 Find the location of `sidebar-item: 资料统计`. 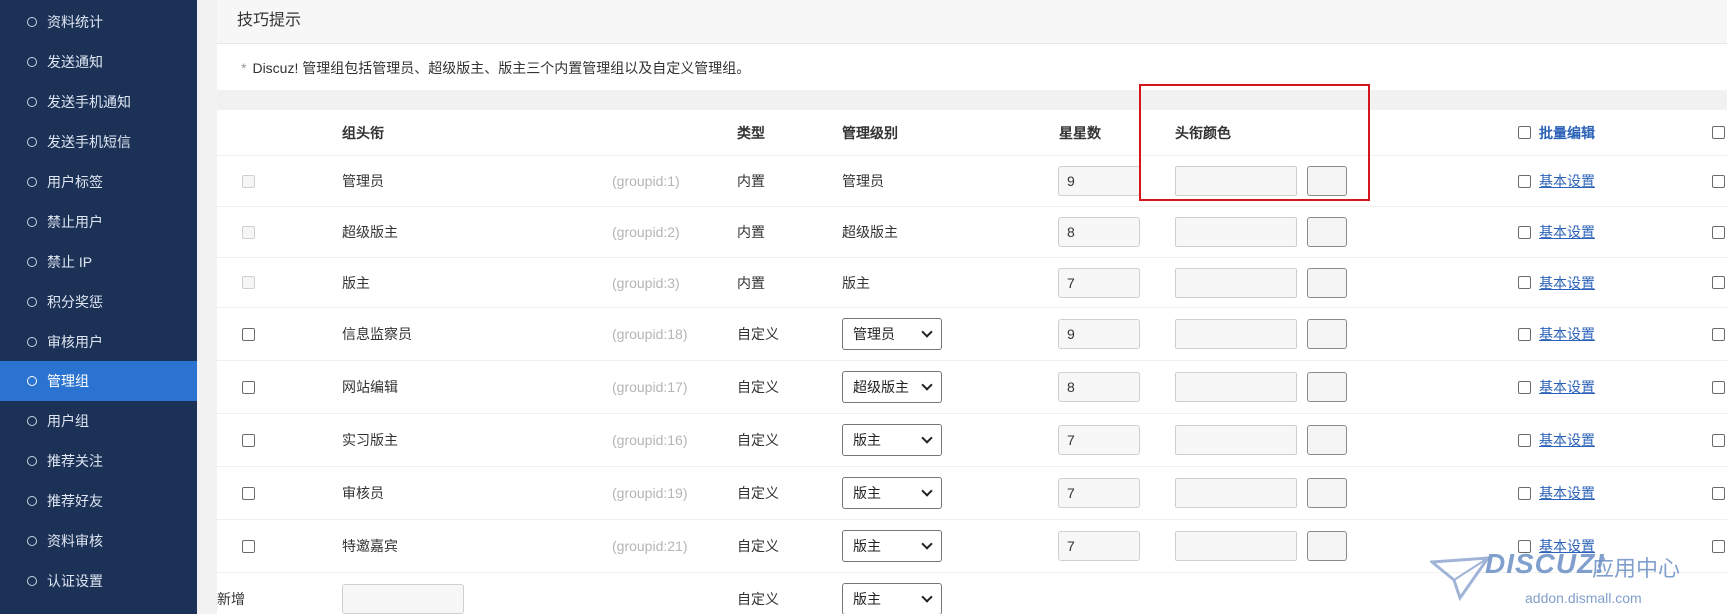

sidebar-item: 资料统计 is located at coordinates (98, 22).